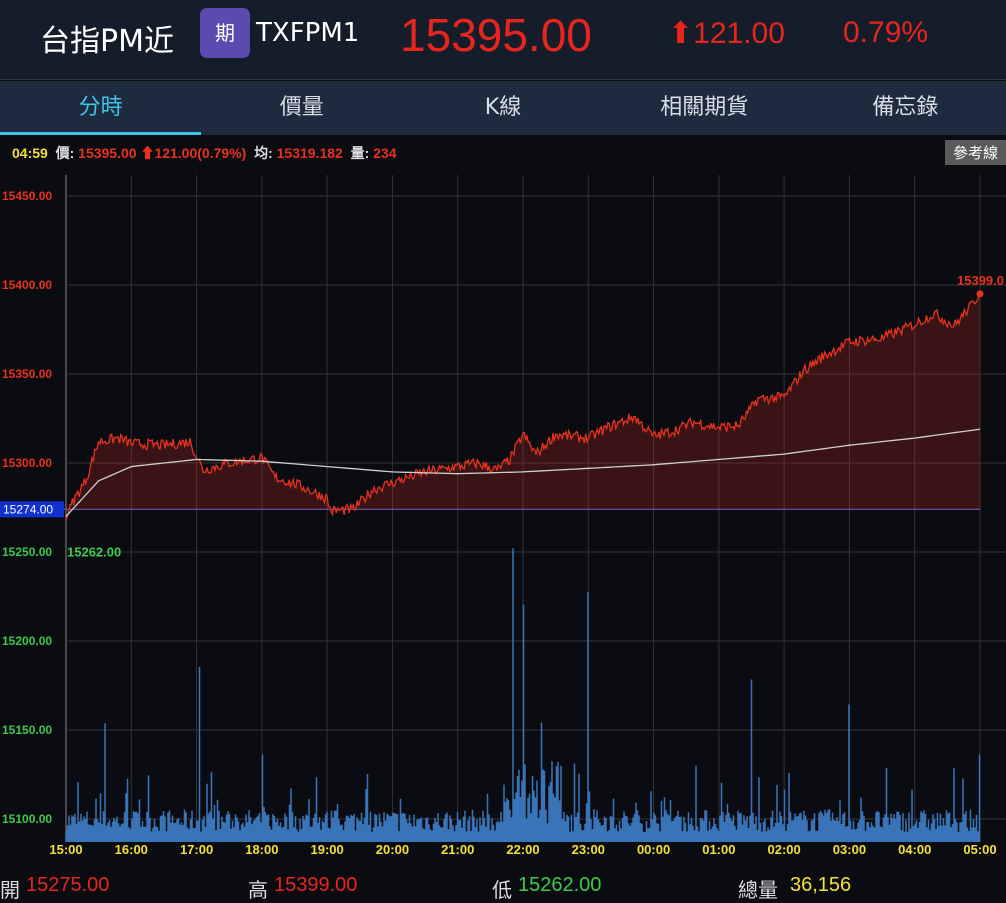 This screenshot has height=903, width=1006. I want to click on x-tick-label: 01:00, so click(718, 849).